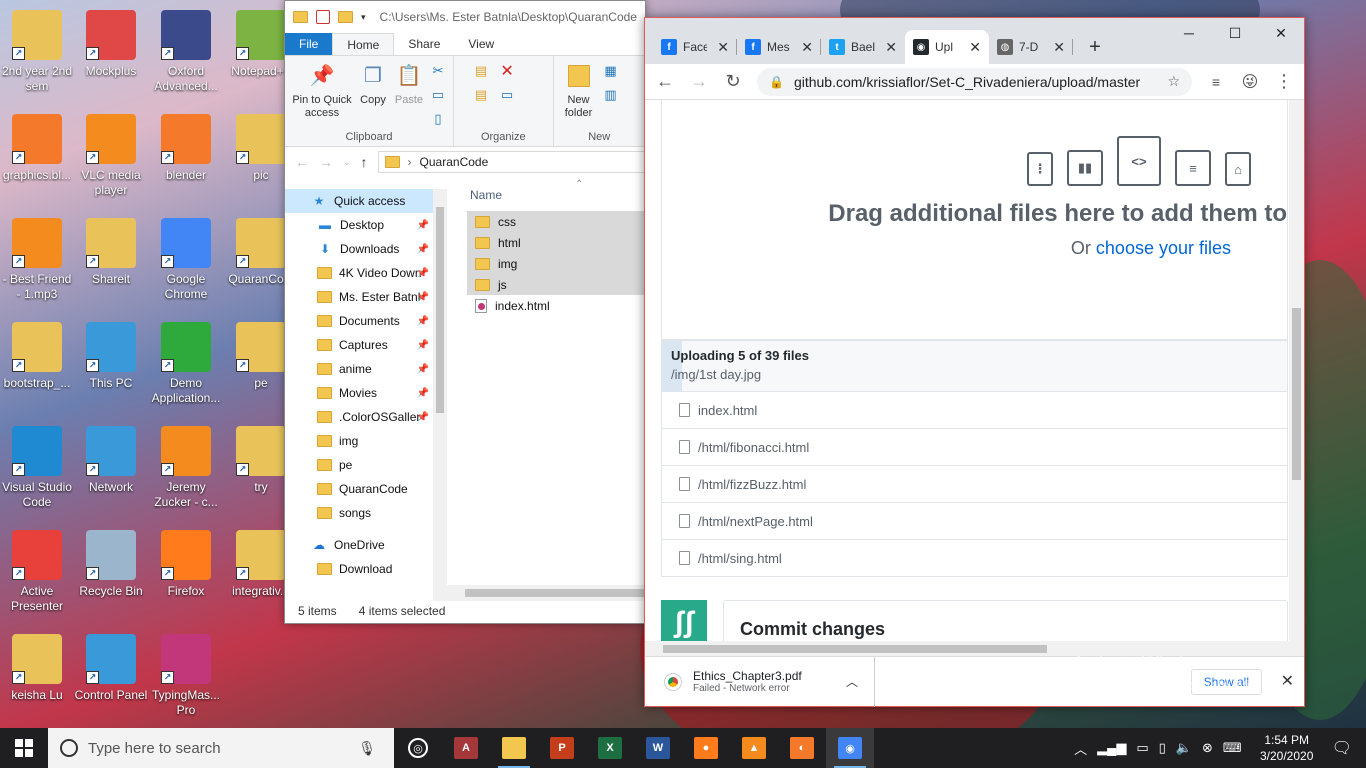  I want to click on browser-tab: t Bael ✕, so click(863, 47).